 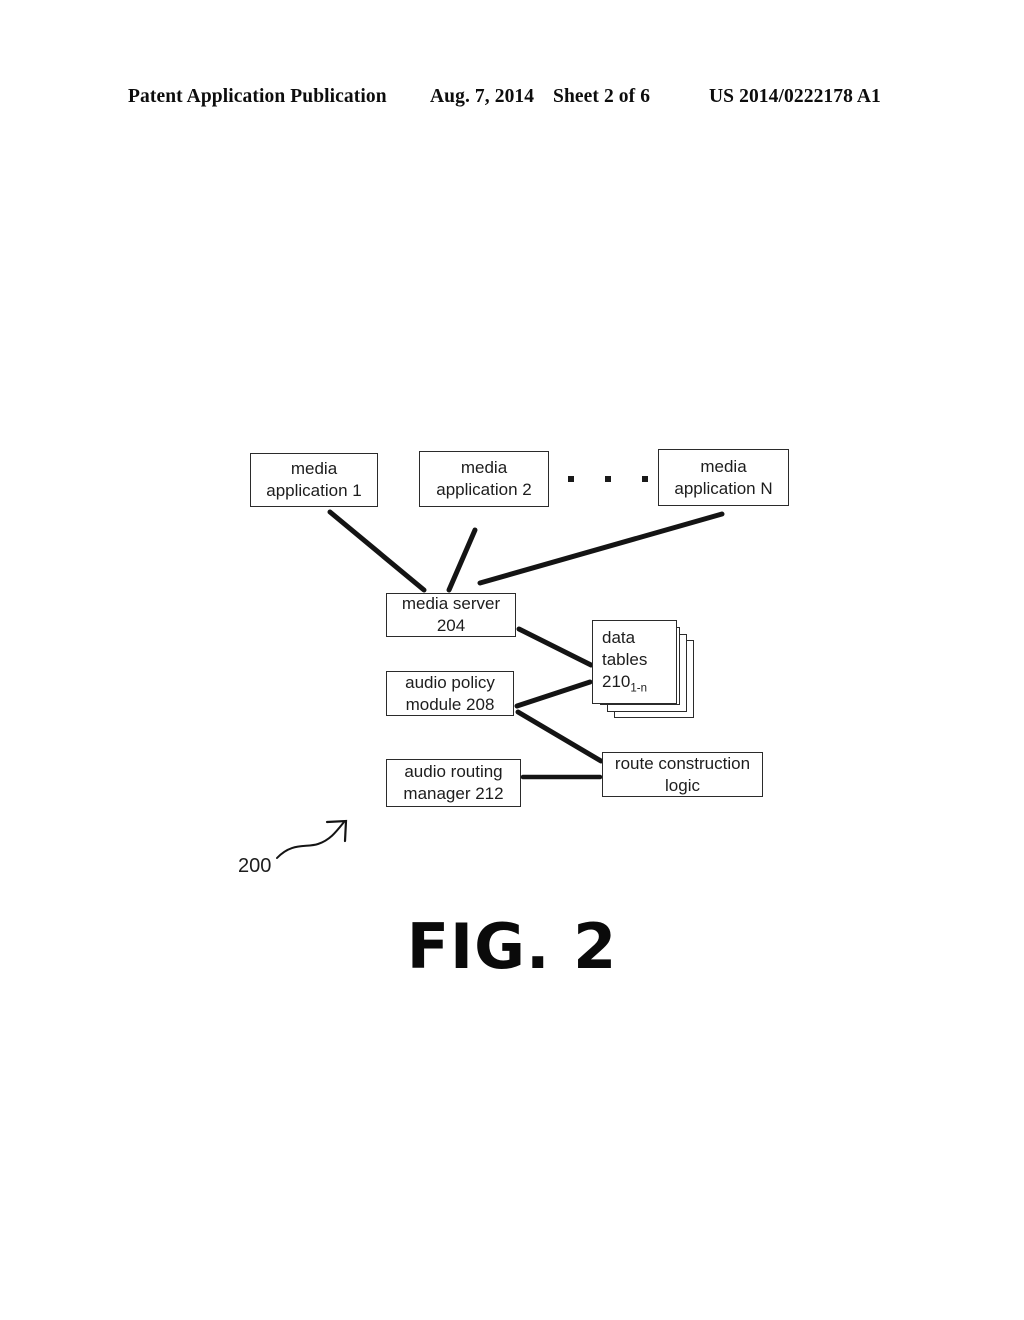 What do you see at coordinates (451, 615) in the screenshot?
I see `node-media-server: media server 204` at bounding box center [451, 615].